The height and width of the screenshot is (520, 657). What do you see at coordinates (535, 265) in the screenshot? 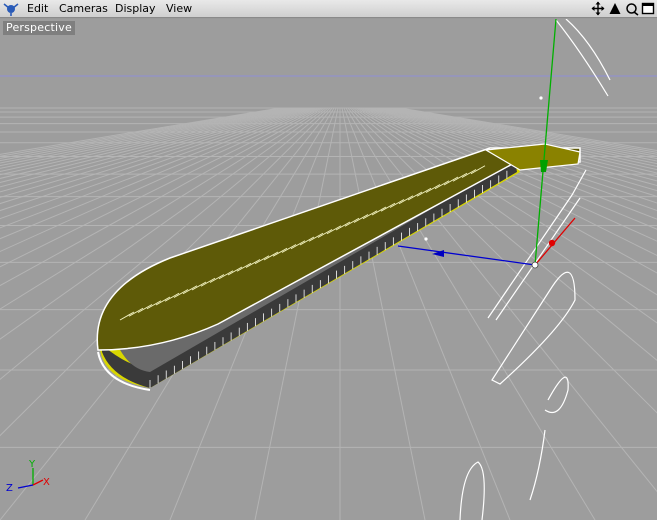
I see `gizmo-center` at bounding box center [535, 265].